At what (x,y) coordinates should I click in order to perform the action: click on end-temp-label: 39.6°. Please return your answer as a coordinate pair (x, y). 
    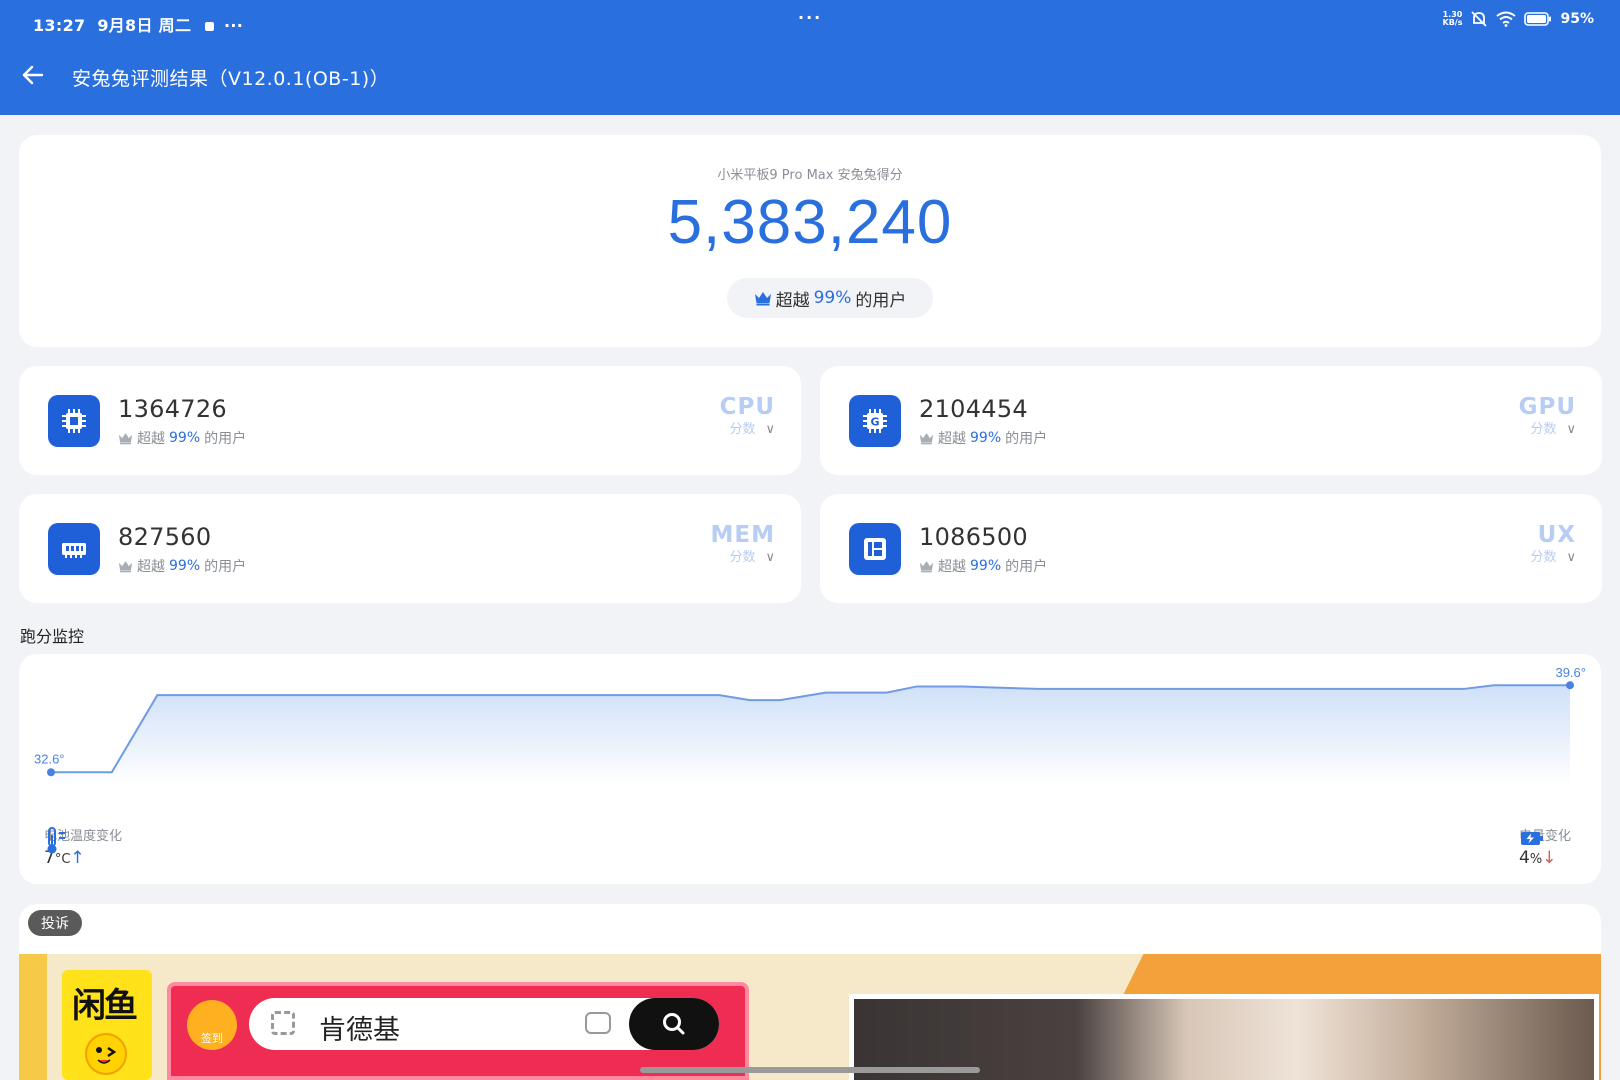
    Looking at the image, I should click on (1570, 672).